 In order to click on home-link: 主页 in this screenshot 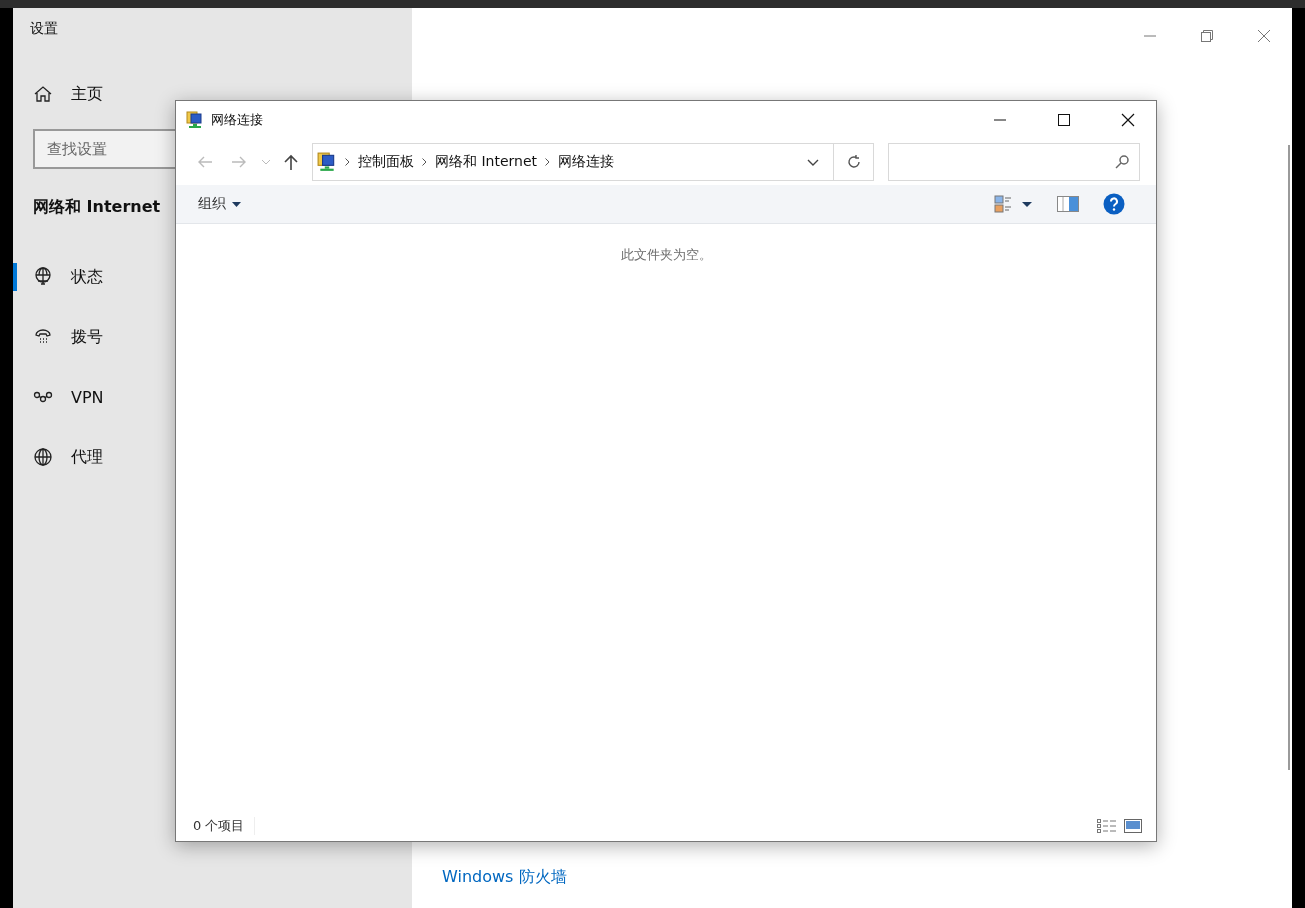, I will do `click(68, 94)`.